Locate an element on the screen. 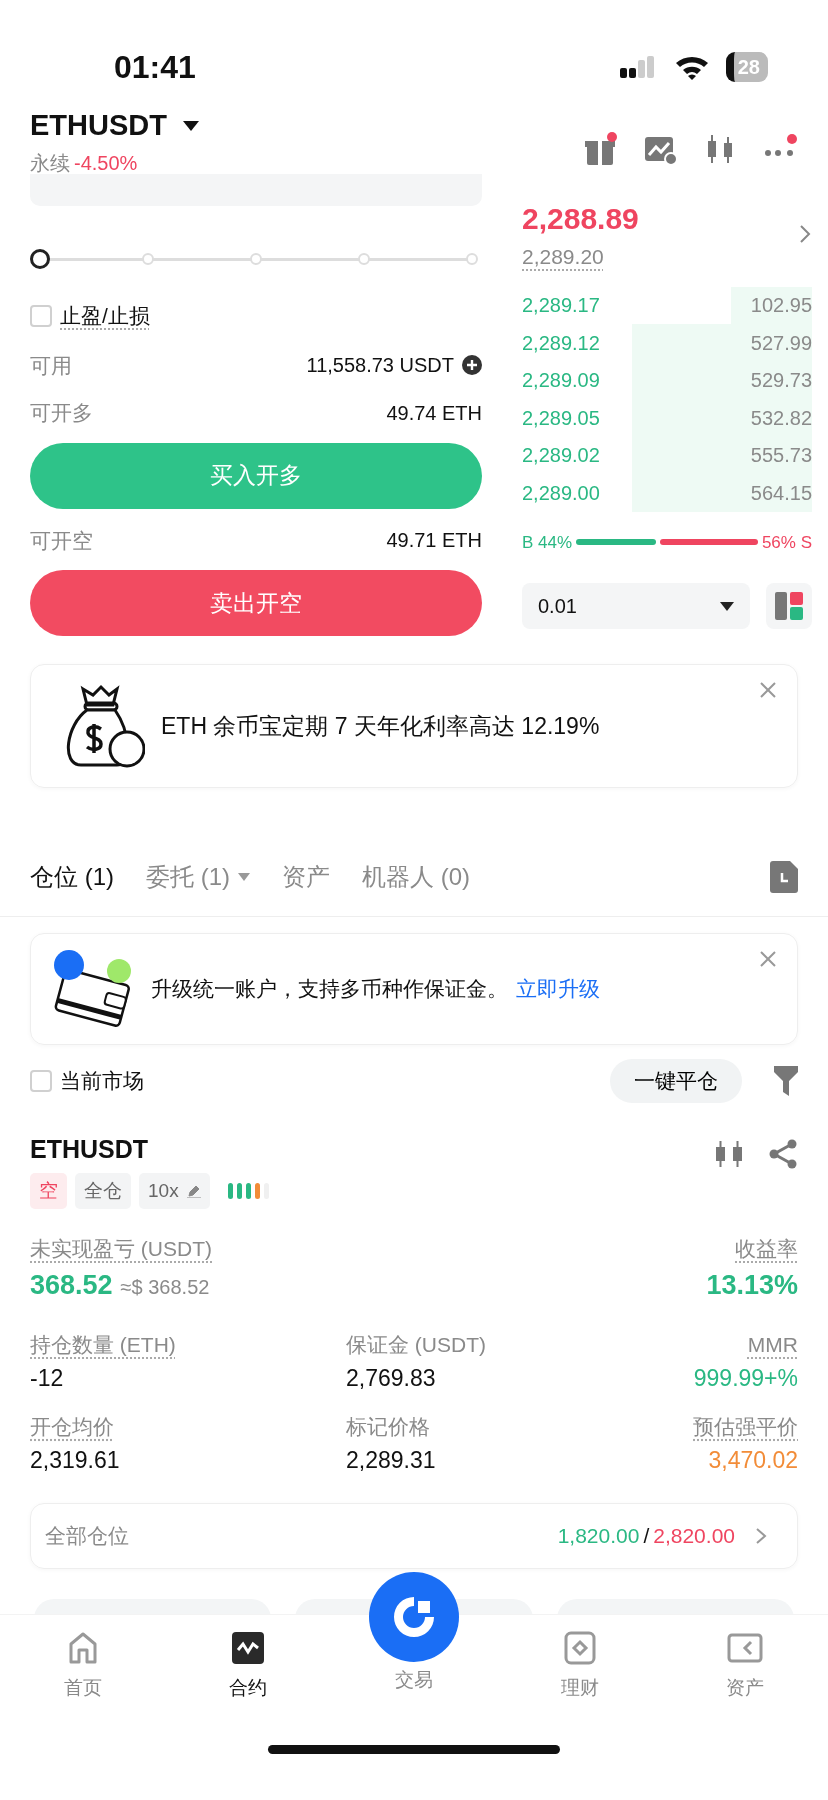 The width and height of the screenshot is (828, 1800). filter-label: 当前市场 is located at coordinates (102, 1081).